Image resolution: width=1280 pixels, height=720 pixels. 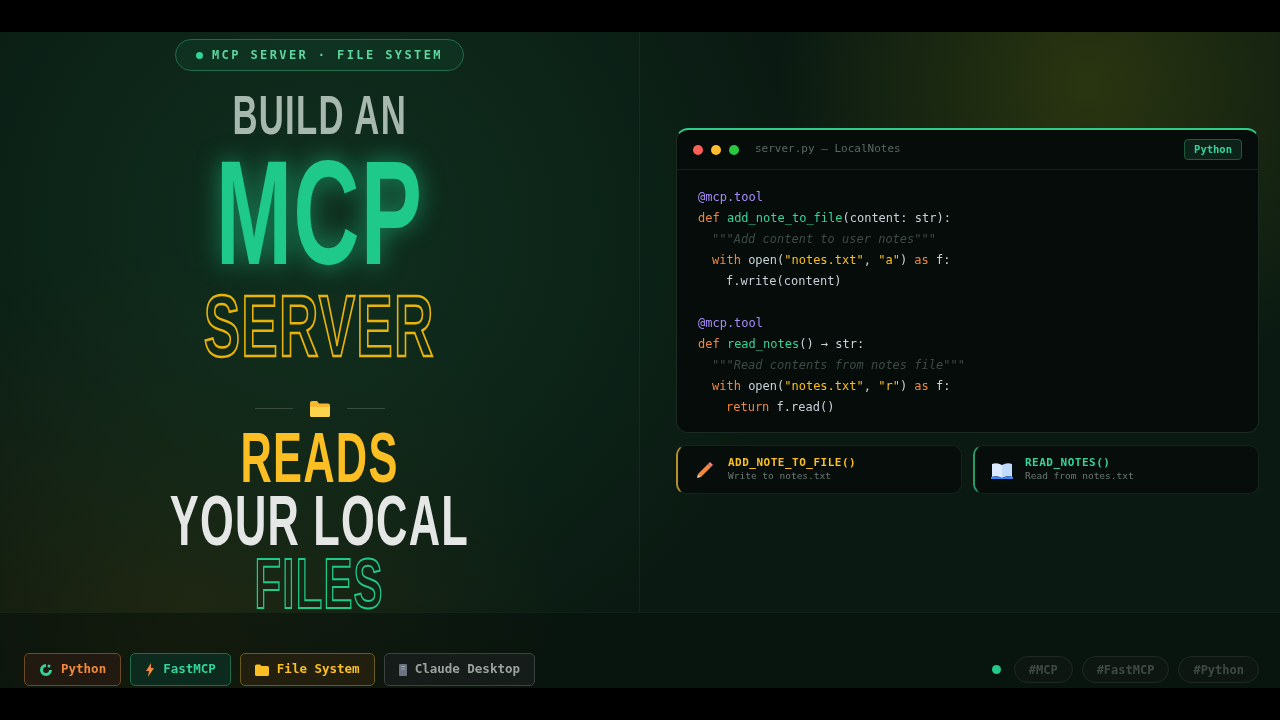 I want to click on code-line: f.write(content), so click(x=784, y=281).